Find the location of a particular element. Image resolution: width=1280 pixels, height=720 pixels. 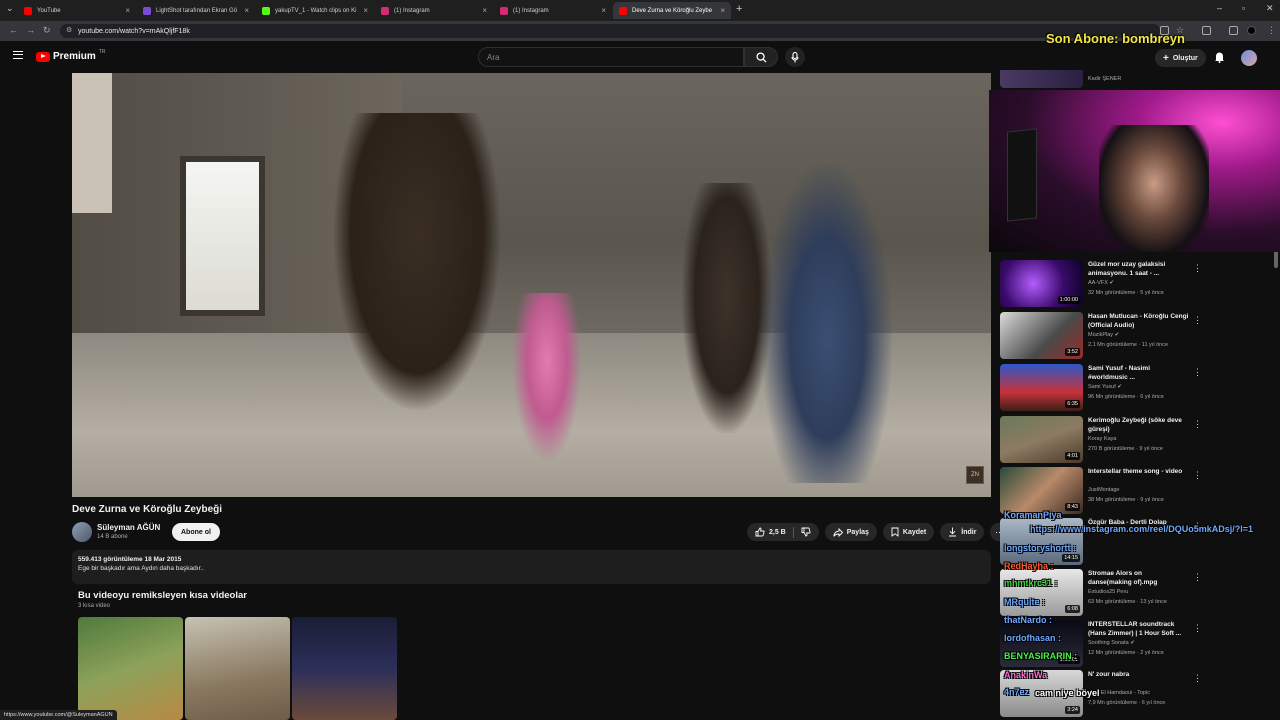

video-frame-girl is located at coordinates (547, 378).